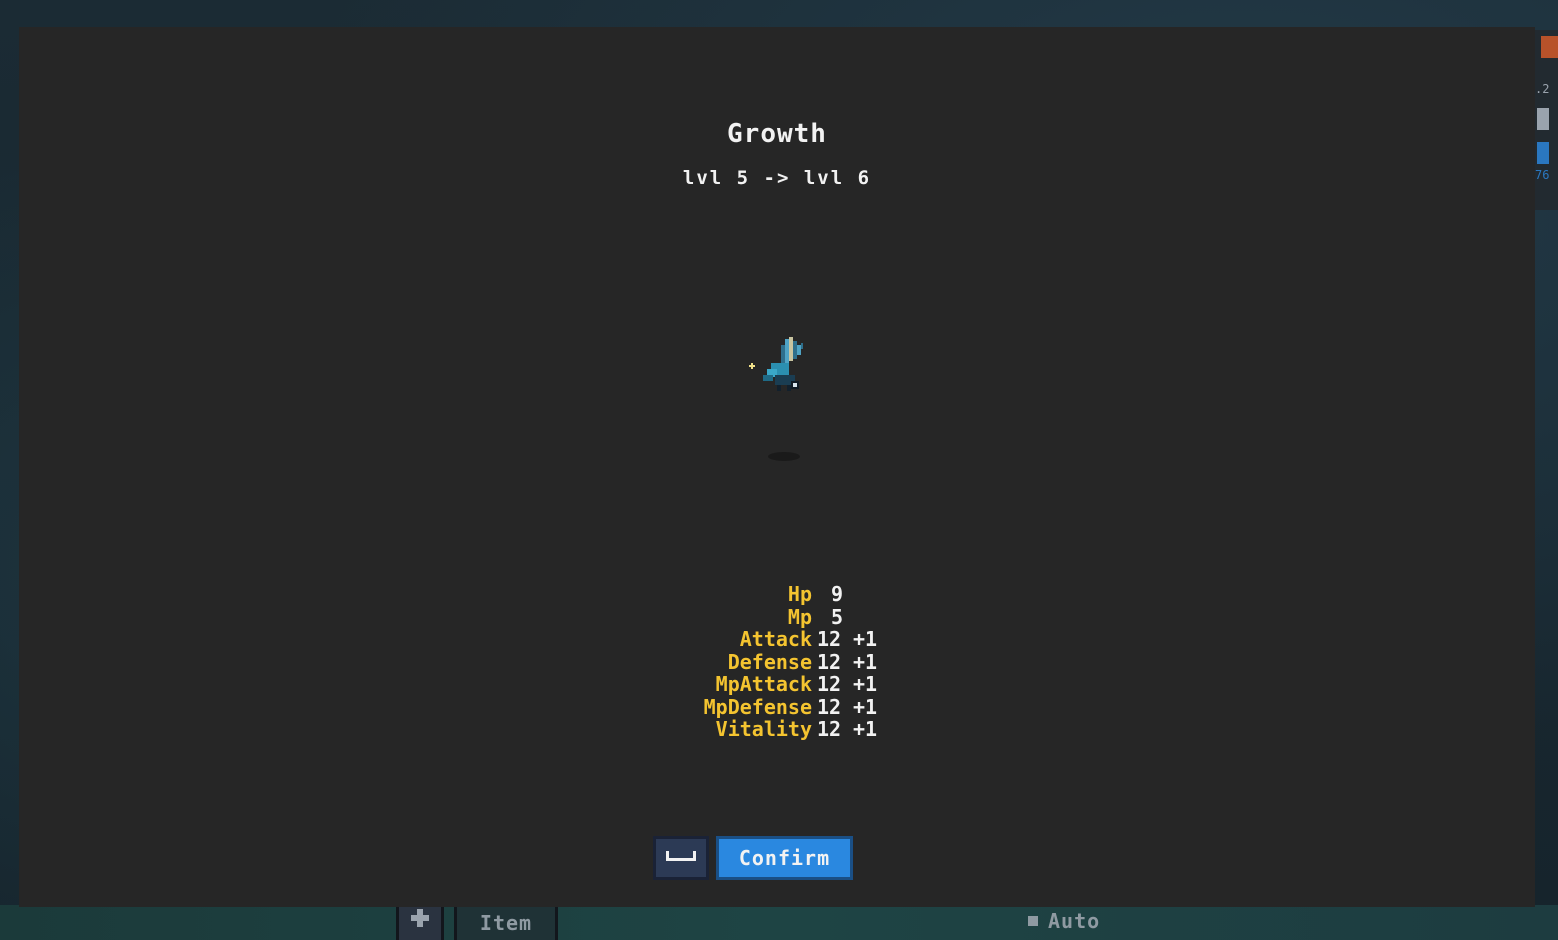 This screenshot has width=1558, height=940. What do you see at coordinates (779, 922) in the screenshot?
I see `battle-command-bar` at bounding box center [779, 922].